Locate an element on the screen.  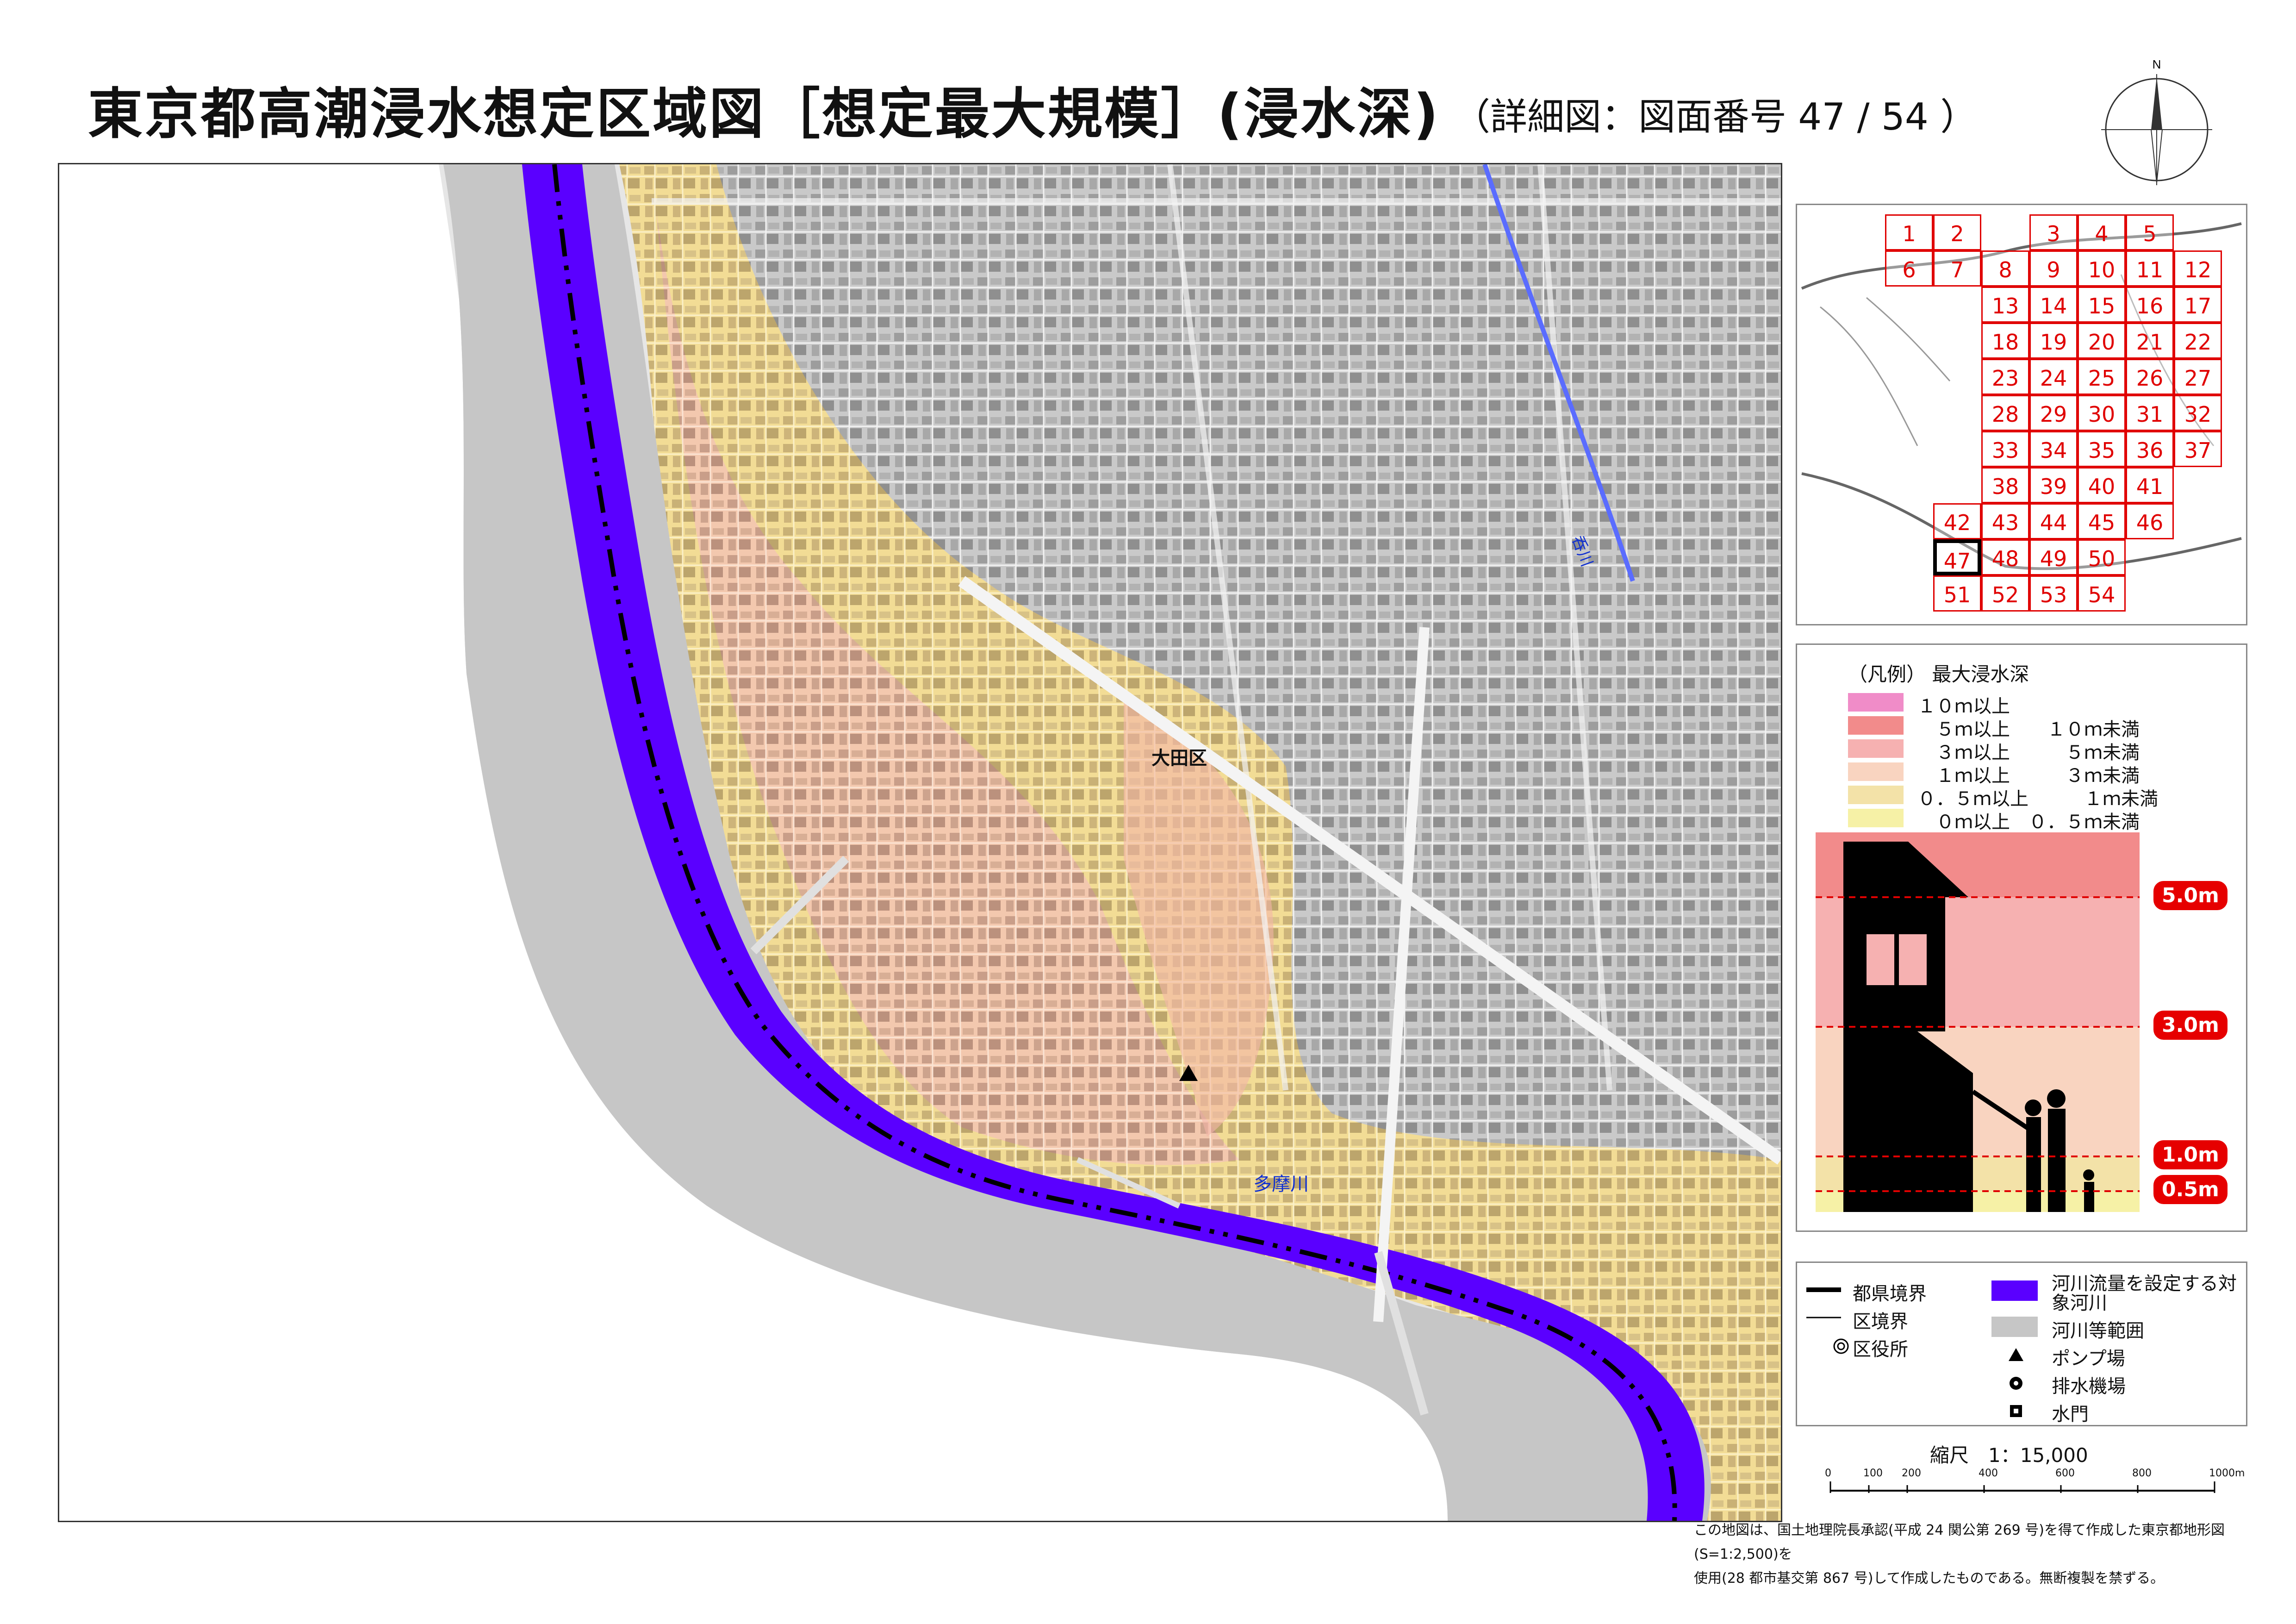
depth-illustration: 5.0m 3.0m 1.0m 0.5m is located at coordinates (2022, 1022).